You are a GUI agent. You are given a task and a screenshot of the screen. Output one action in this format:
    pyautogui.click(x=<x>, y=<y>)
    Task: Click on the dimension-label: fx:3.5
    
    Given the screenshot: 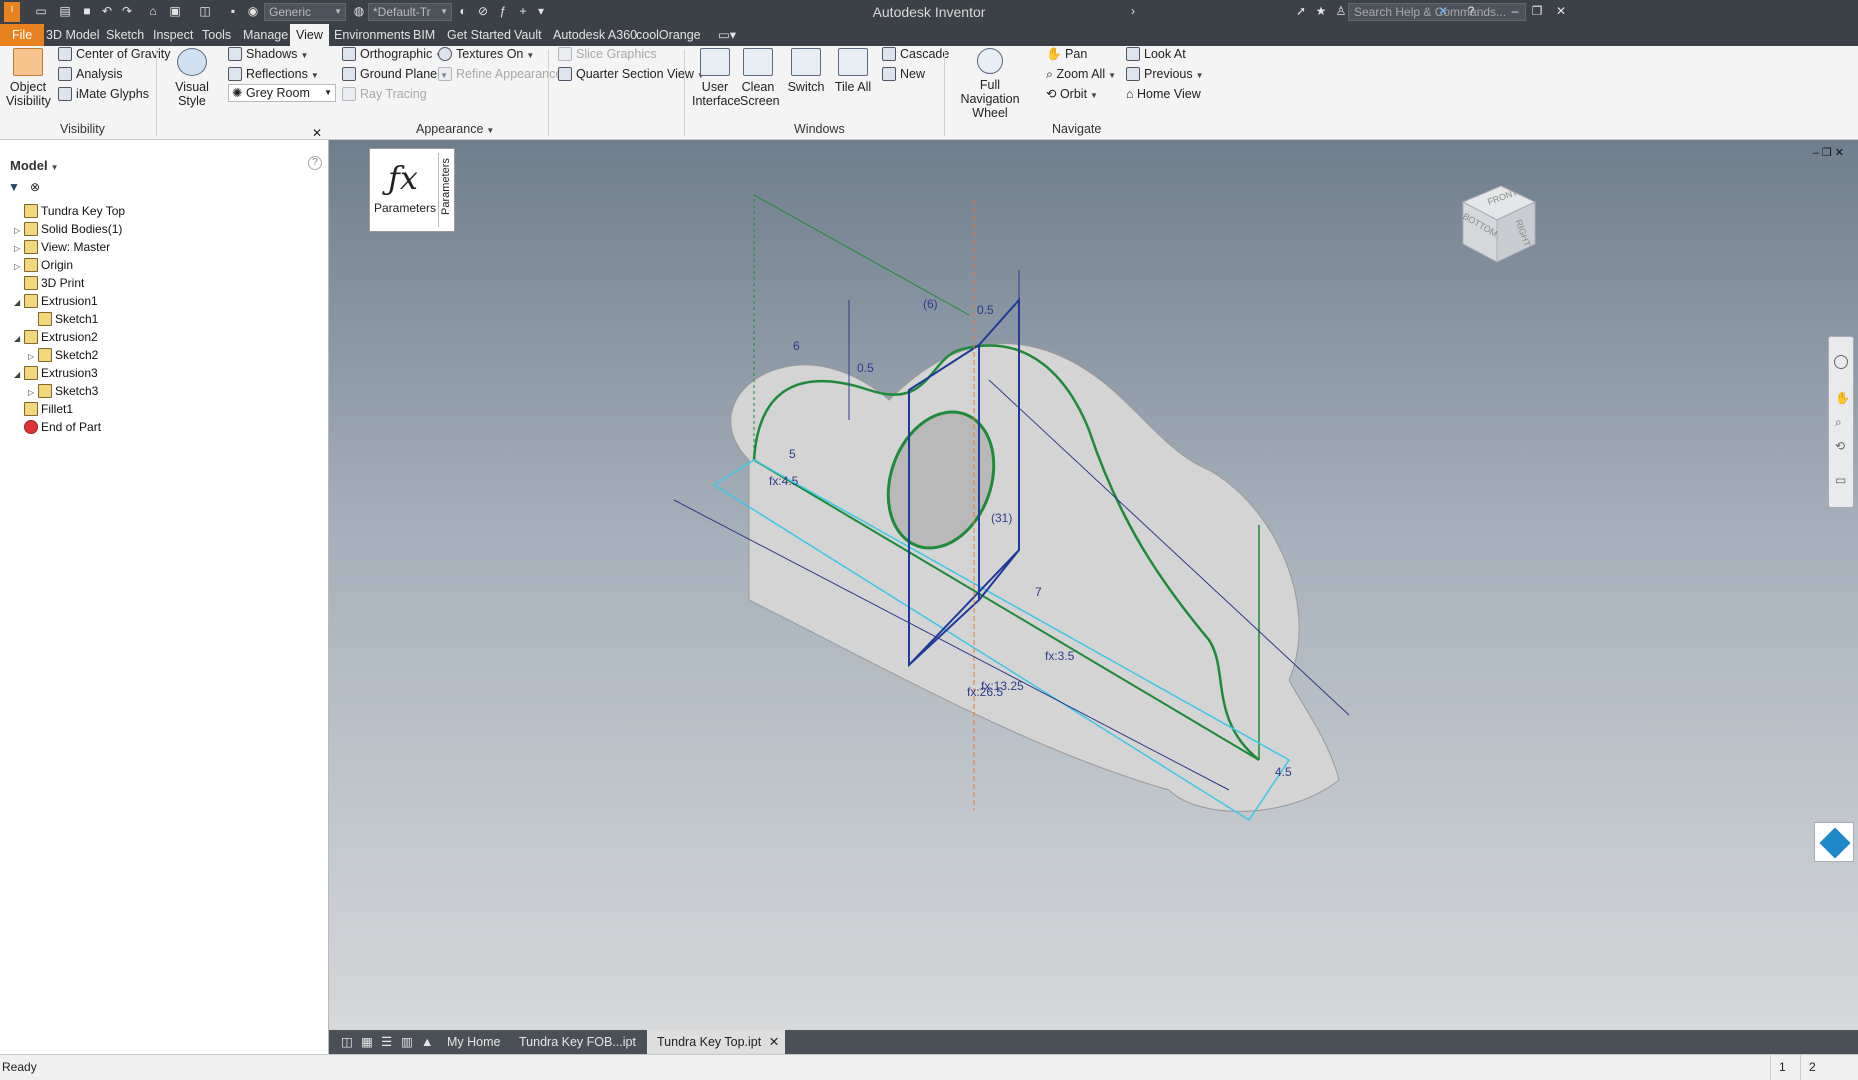 What is the action you would take?
    pyautogui.click(x=1060, y=656)
    